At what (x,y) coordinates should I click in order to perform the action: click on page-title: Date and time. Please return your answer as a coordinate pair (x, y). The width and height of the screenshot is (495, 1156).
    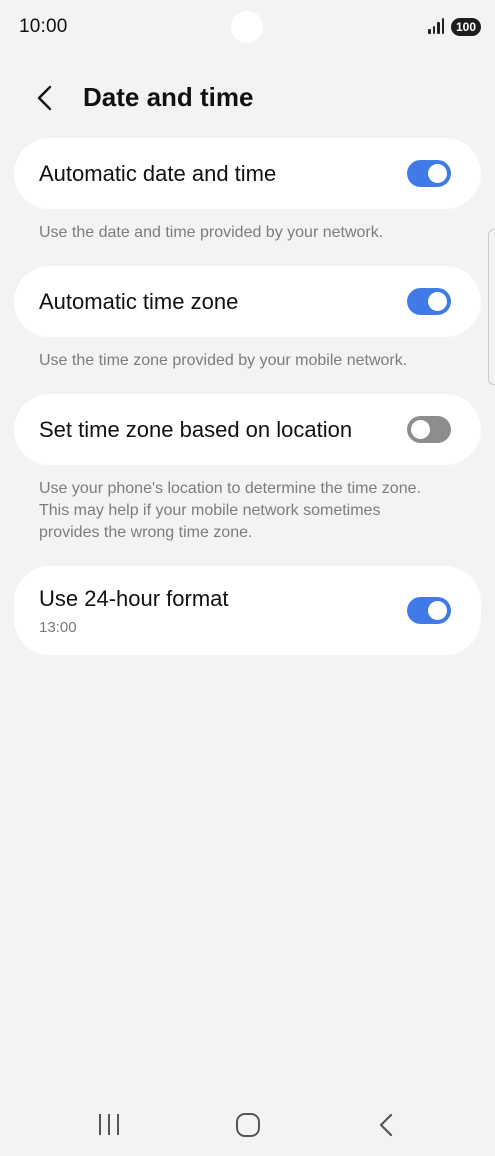
    Looking at the image, I should click on (168, 97).